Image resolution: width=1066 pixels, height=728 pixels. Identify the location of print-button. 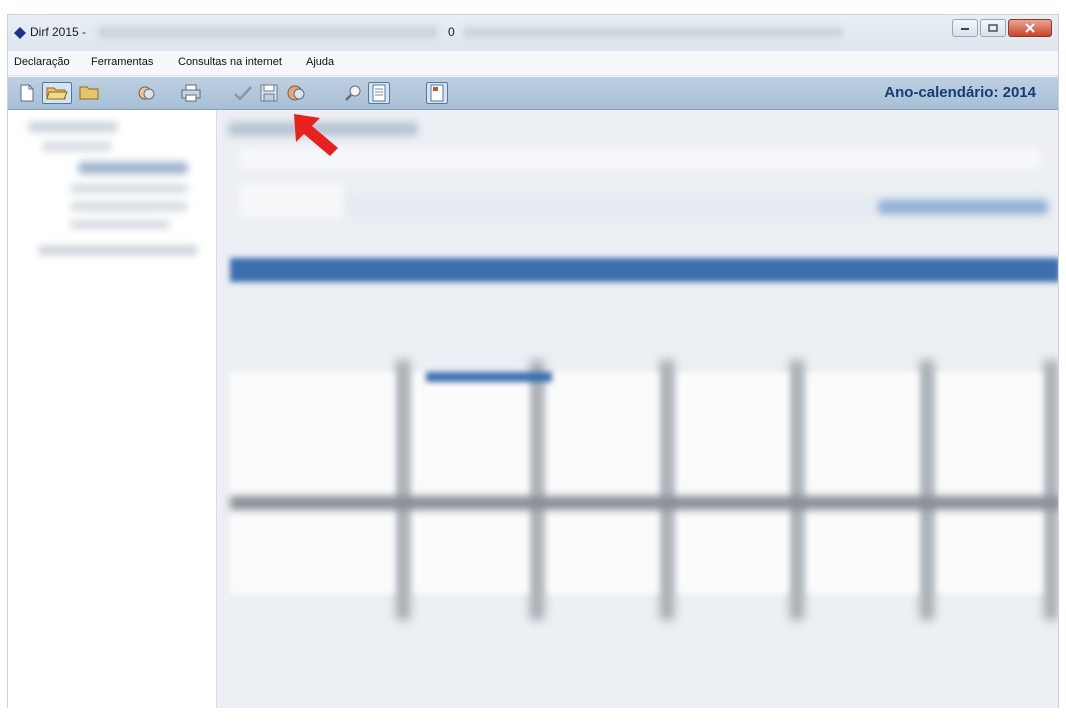
(191, 93).